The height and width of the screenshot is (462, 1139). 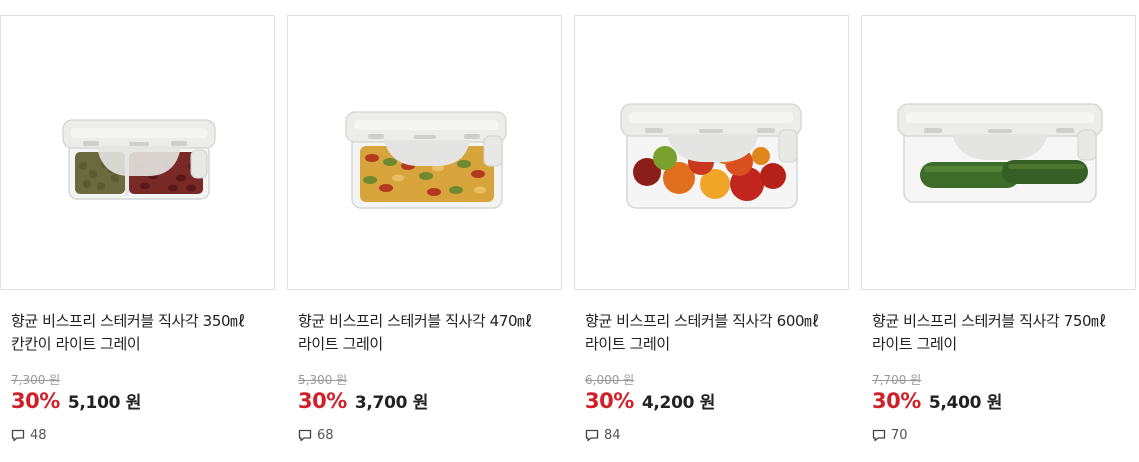 What do you see at coordinates (610, 380) in the screenshot?
I see `original-price: 6,000 원` at bounding box center [610, 380].